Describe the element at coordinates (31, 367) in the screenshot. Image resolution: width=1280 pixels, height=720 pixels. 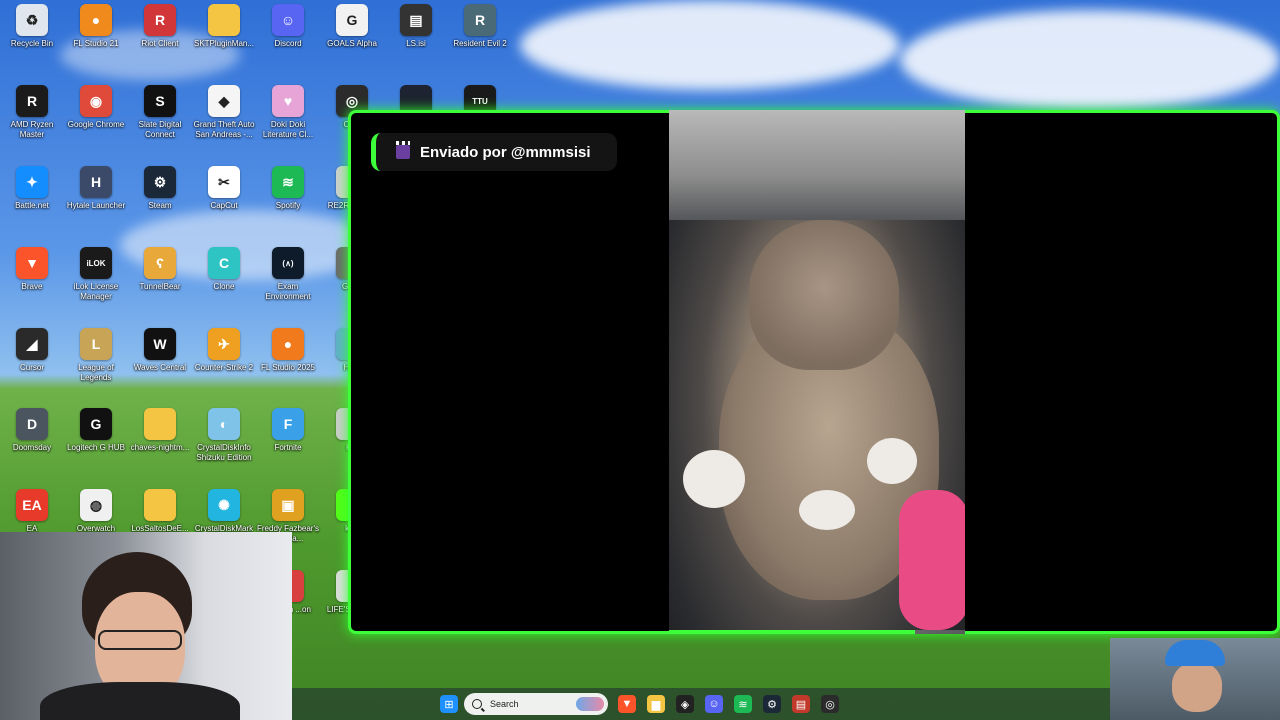
I see `desktop-shortcut-label: Cursor` at that location.